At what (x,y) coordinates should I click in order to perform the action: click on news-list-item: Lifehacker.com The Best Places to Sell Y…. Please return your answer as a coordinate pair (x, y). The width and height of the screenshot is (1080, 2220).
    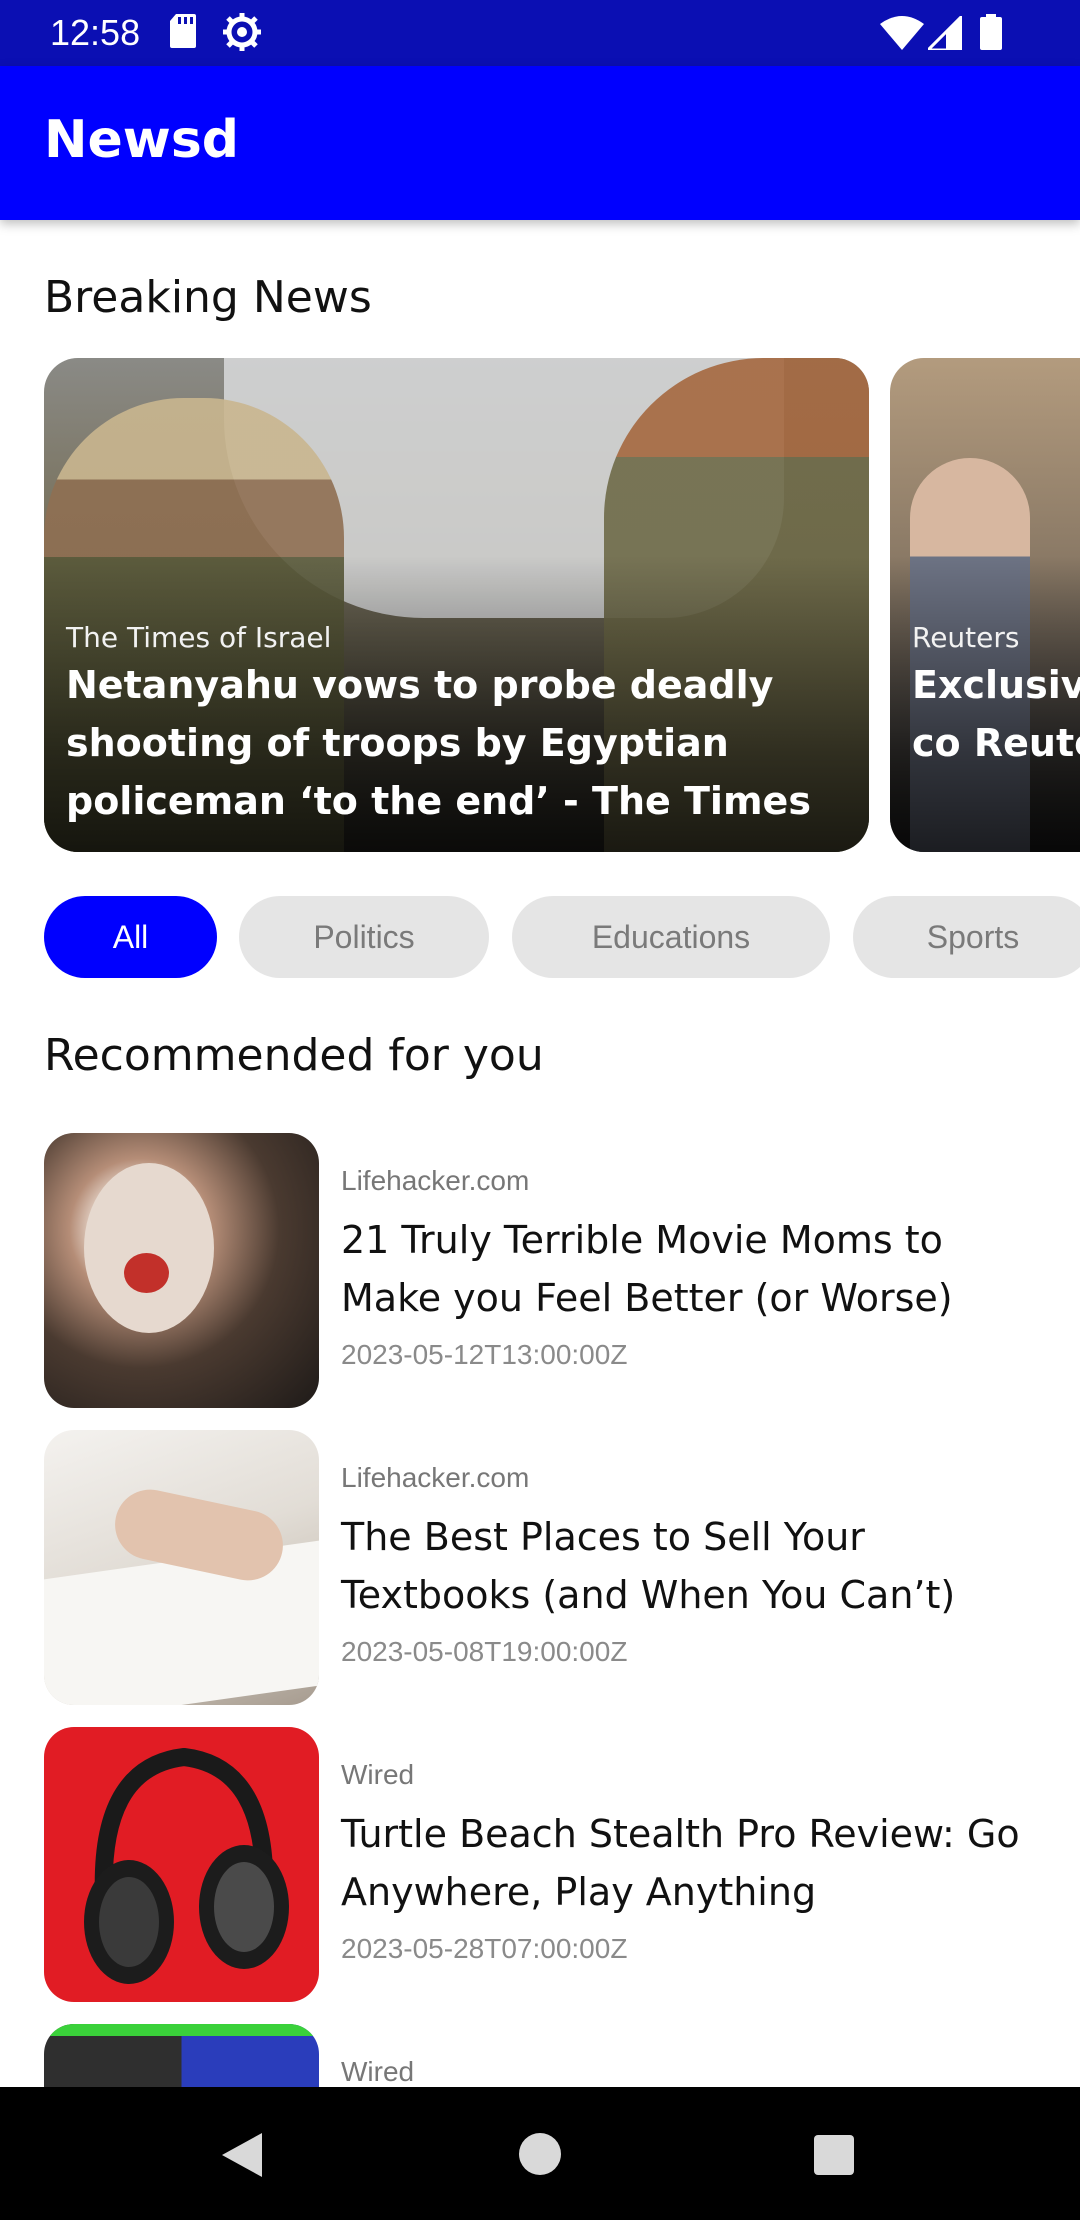
    Looking at the image, I should click on (544, 1567).